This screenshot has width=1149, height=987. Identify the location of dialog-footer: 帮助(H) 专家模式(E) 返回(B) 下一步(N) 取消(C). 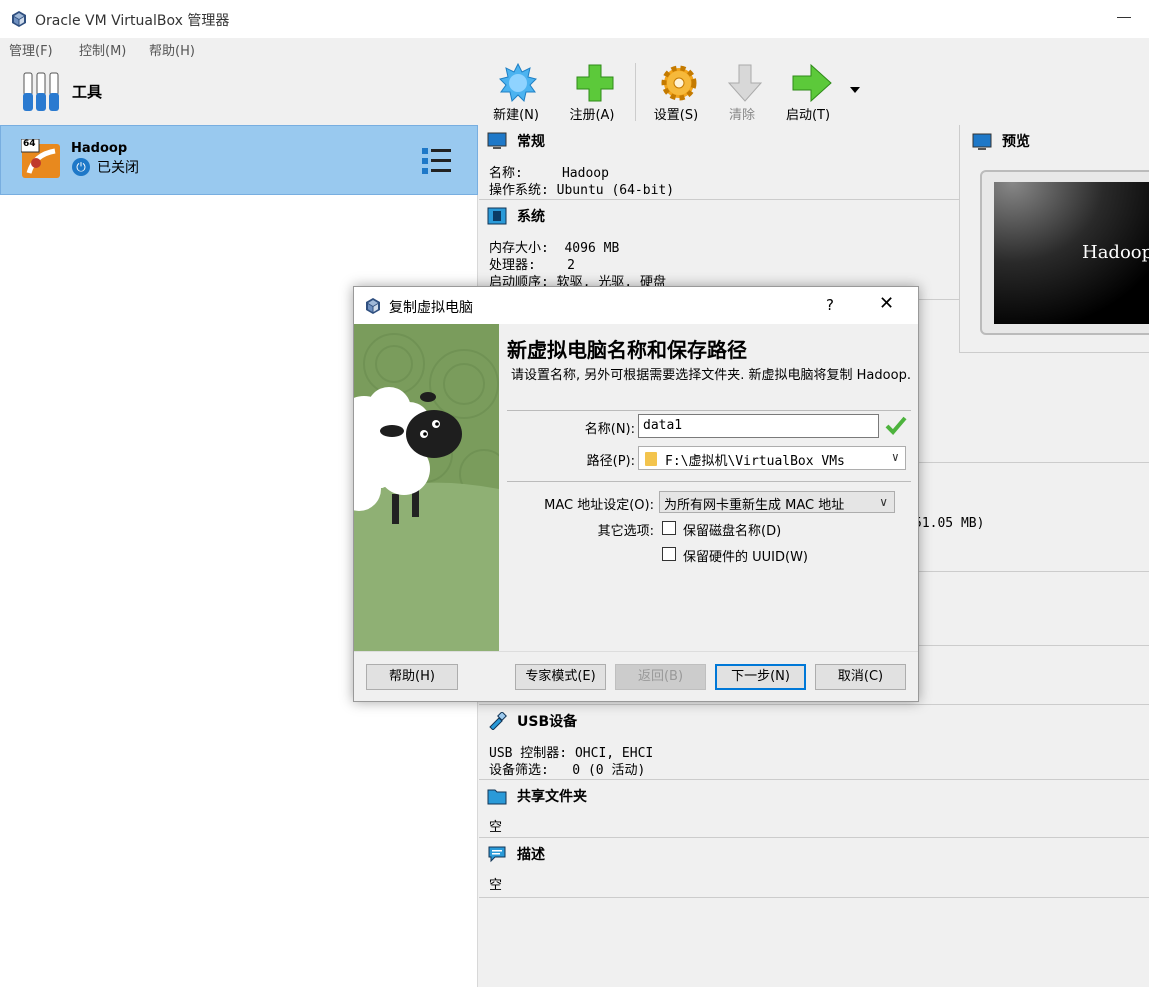
(636, 676).